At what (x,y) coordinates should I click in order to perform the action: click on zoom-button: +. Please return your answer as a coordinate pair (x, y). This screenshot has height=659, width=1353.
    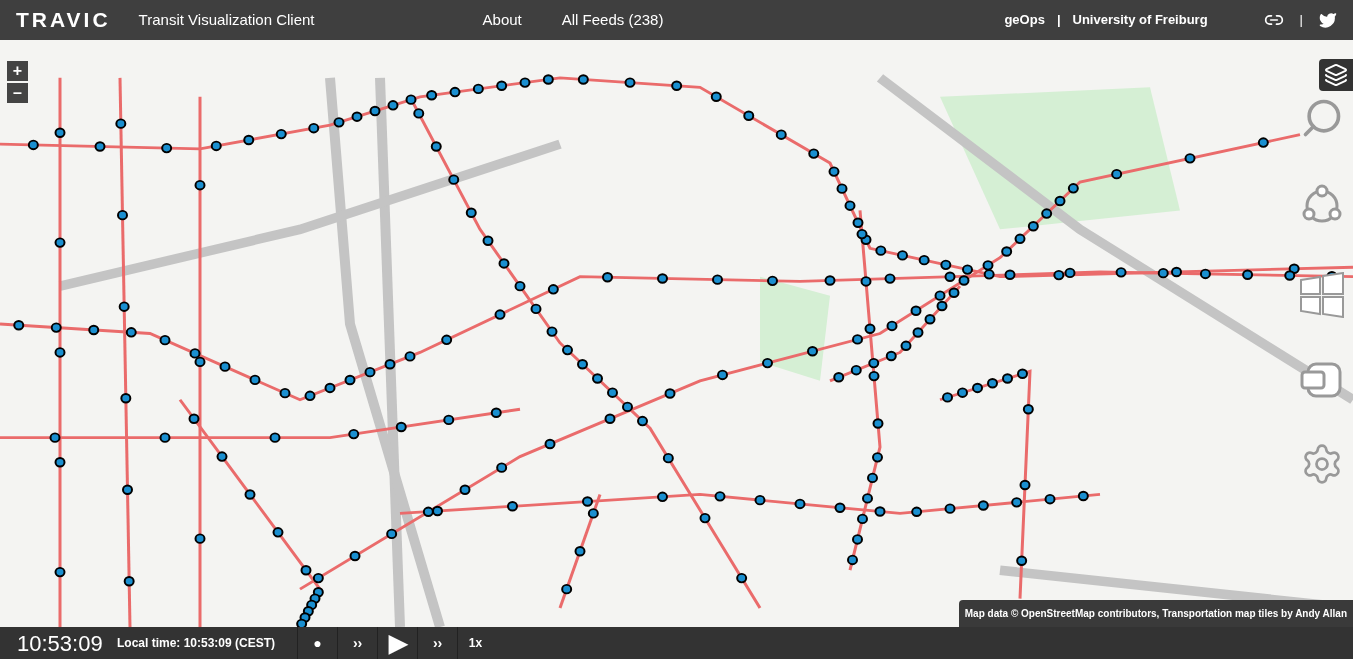
    Looking at the image, I should click on (17, 71).